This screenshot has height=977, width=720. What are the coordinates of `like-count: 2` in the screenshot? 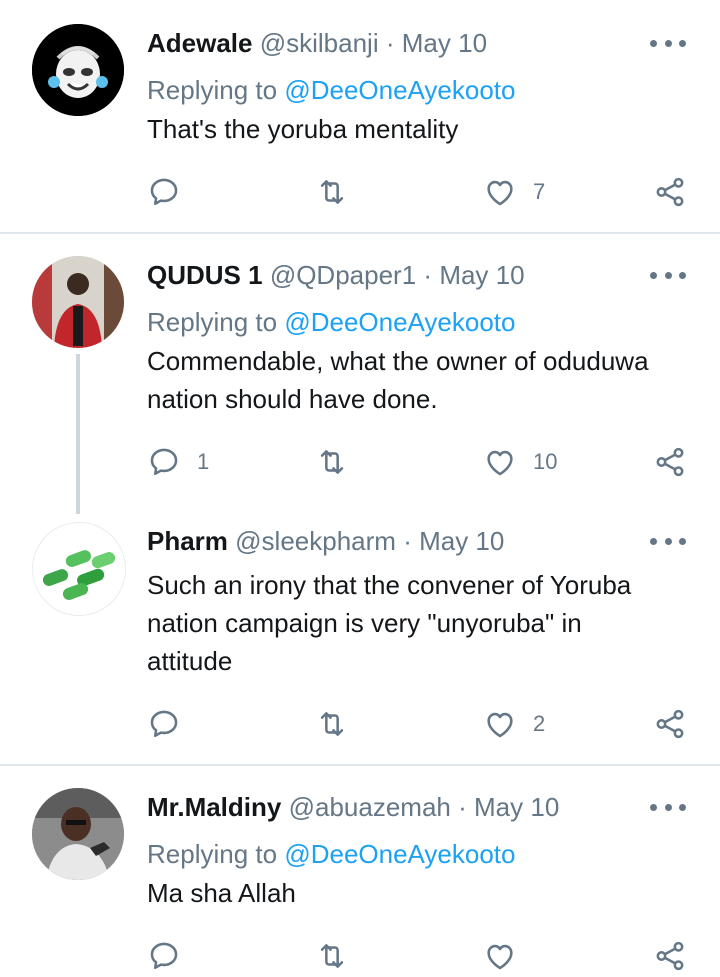 It's located at (539, 723).